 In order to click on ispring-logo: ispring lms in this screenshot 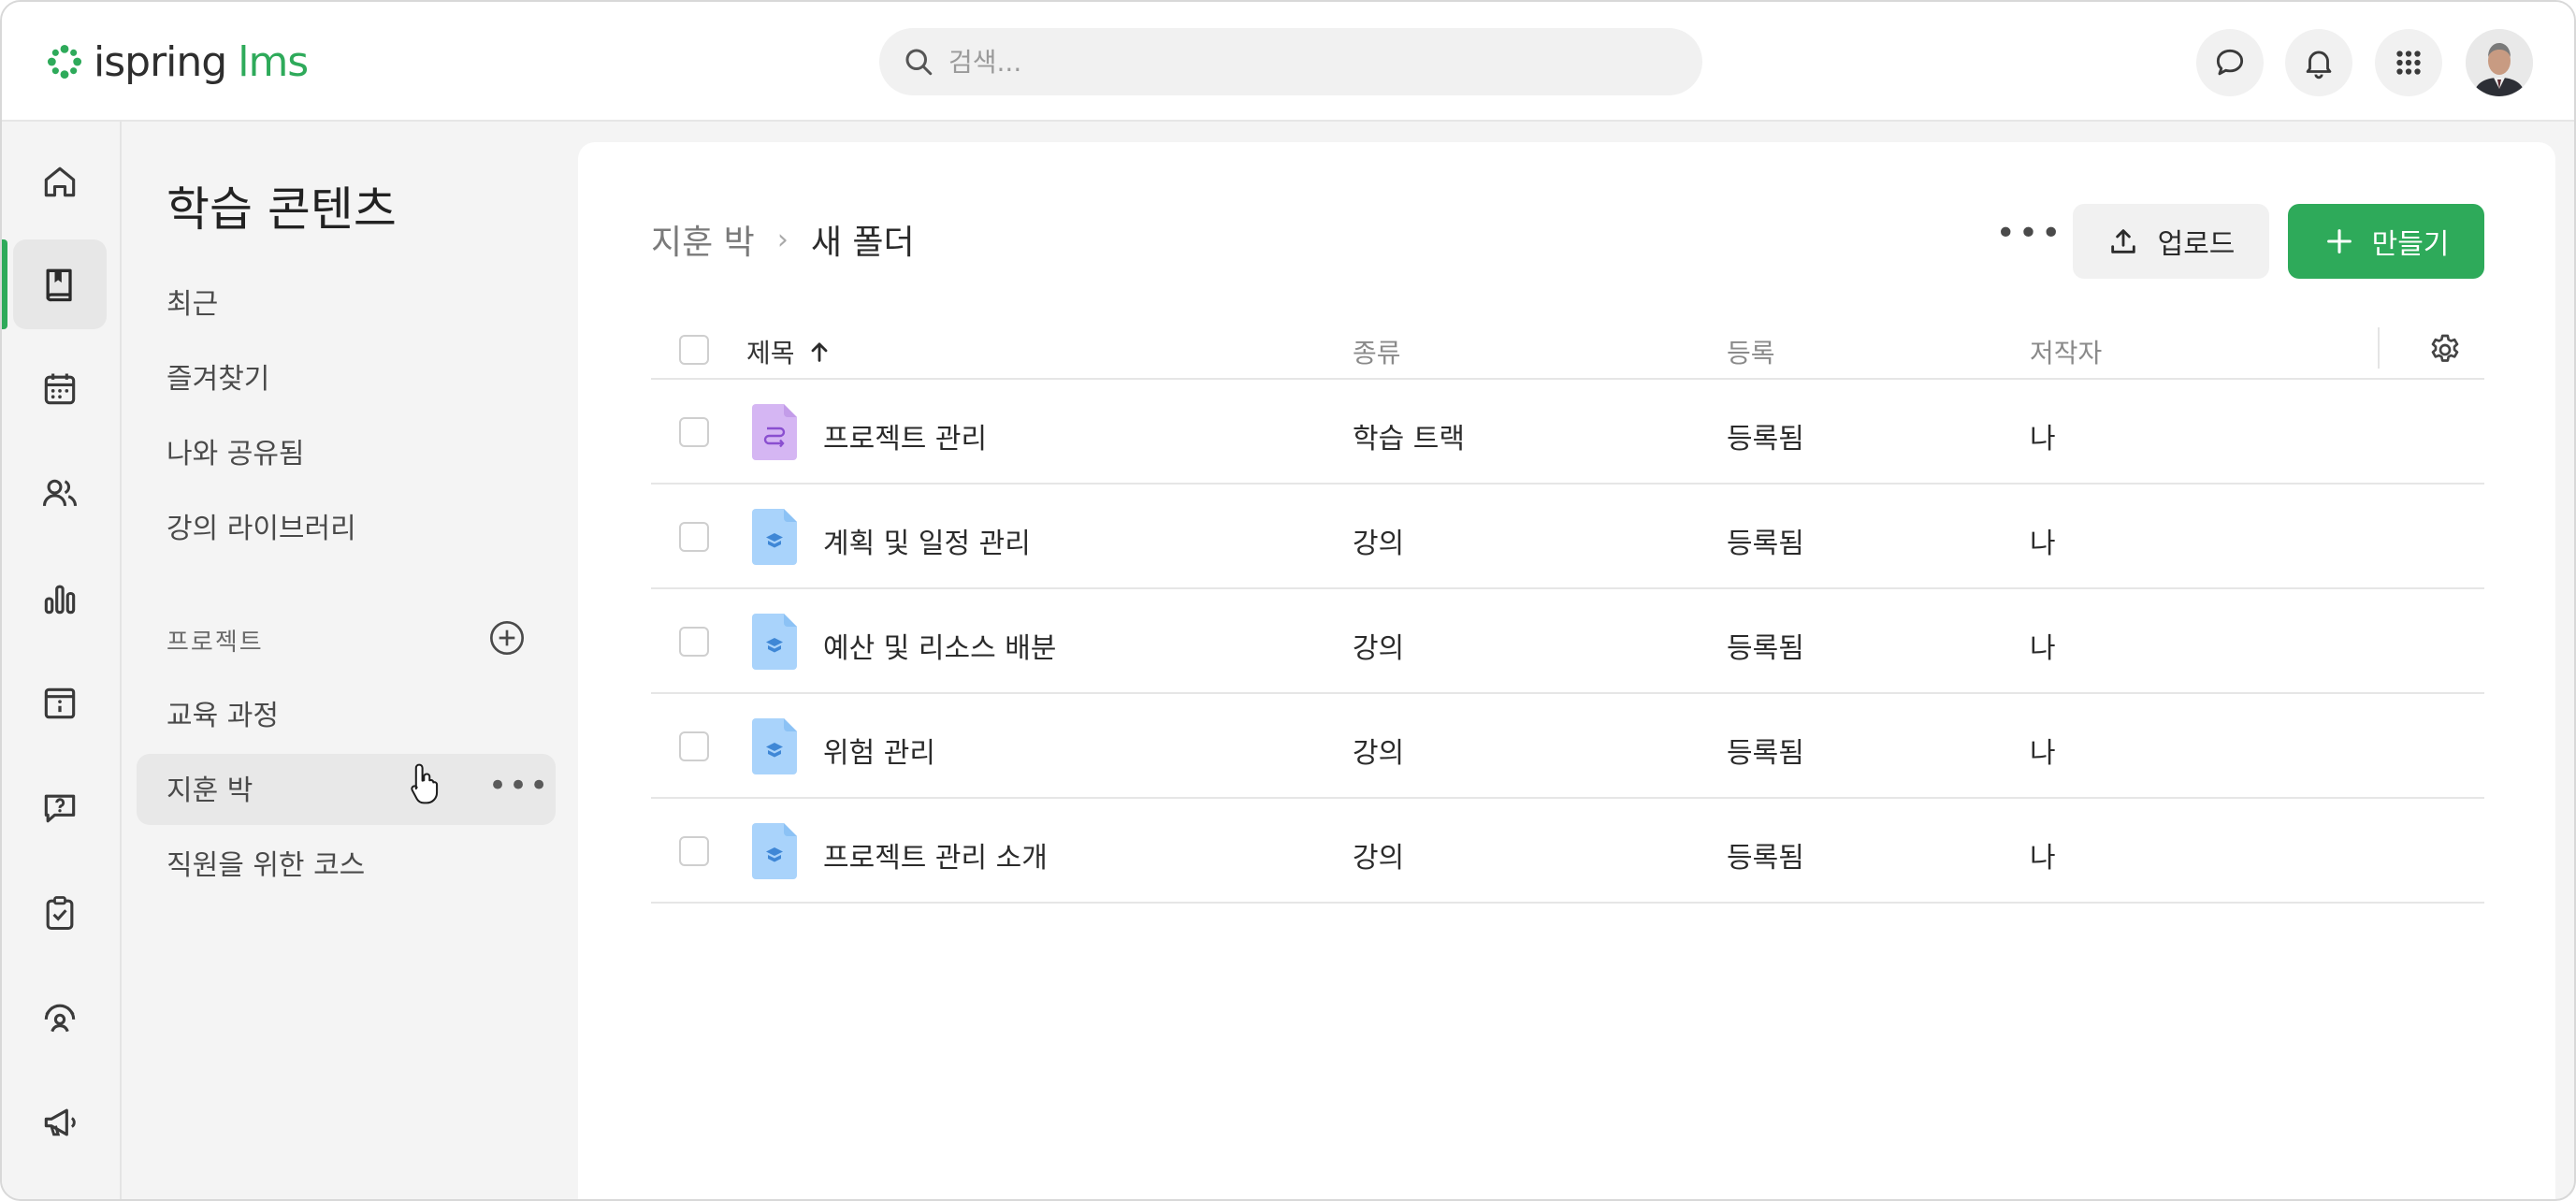, I will do `click(177, 62)`.